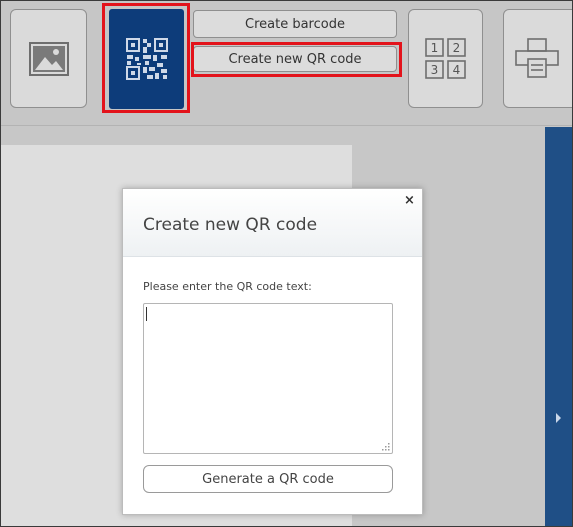 This screenshot has width=573, height=527. What do you see at coordinates (456, 48) in the screenshot?
I see `grid-number-2: 2` at bounding box center [456, 48].